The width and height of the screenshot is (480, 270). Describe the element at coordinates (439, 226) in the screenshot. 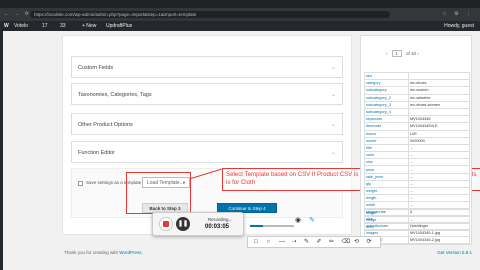

I see `field-value: Hushlinger` at that location.